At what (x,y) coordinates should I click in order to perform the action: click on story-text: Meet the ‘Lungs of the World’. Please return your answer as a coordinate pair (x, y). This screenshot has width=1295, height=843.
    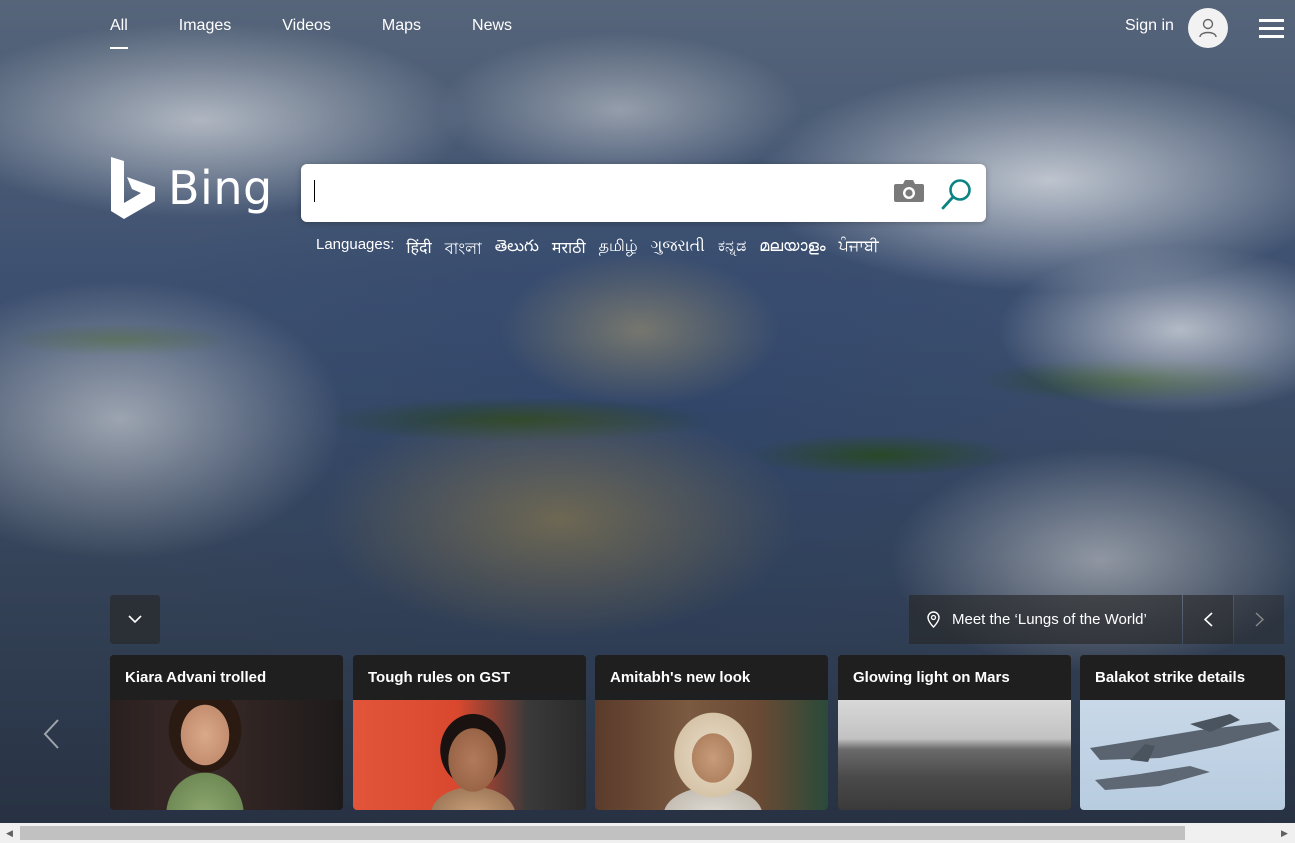
    Looking at the image, I should click on (1049, 619).